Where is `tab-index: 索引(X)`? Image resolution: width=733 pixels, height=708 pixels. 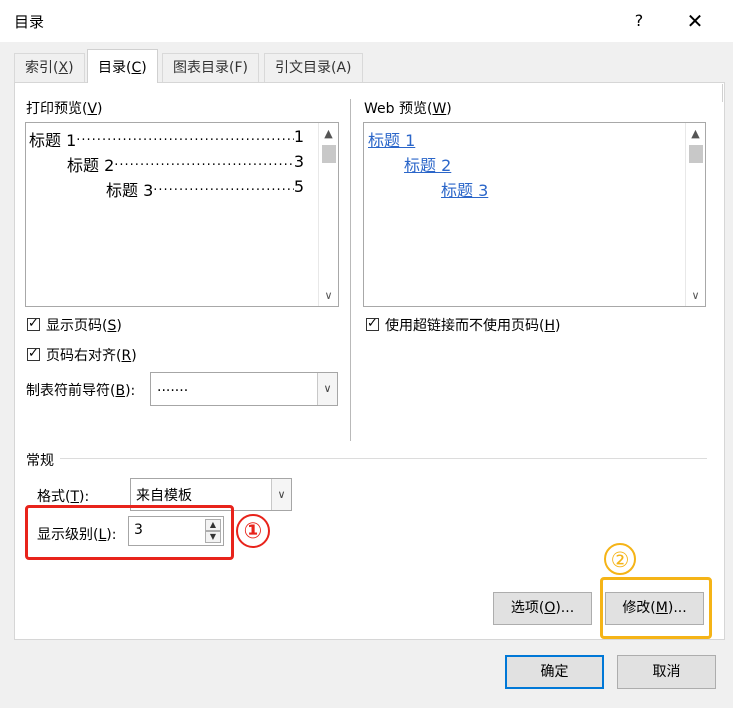
tab-index: 索引(X) is located at coordinates (49, 67).